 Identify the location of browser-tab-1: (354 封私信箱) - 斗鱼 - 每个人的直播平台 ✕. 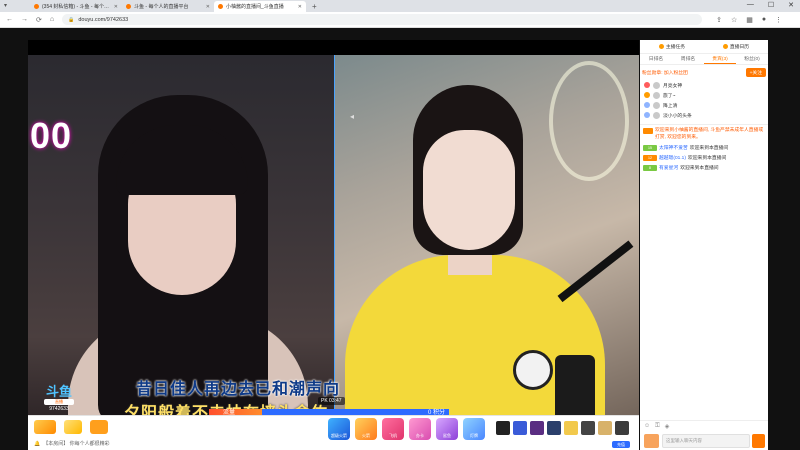
(76, 6).